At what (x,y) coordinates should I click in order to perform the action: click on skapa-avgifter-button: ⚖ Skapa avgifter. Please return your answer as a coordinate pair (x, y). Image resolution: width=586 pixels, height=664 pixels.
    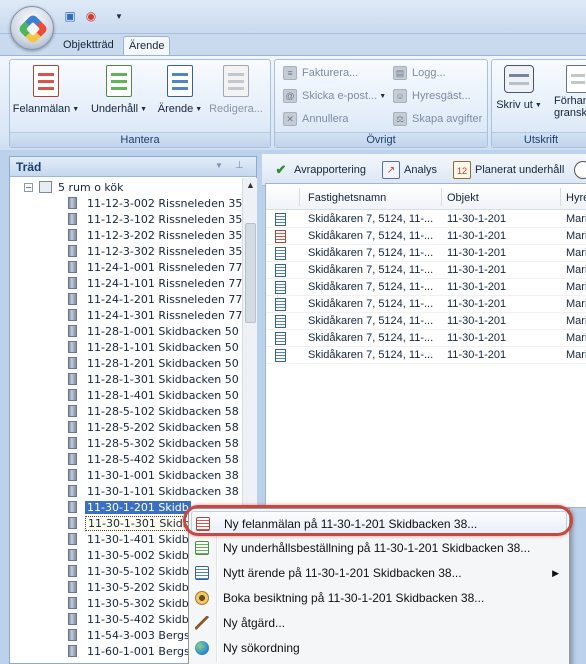
    Looking at the image, I should click on (437, 119).